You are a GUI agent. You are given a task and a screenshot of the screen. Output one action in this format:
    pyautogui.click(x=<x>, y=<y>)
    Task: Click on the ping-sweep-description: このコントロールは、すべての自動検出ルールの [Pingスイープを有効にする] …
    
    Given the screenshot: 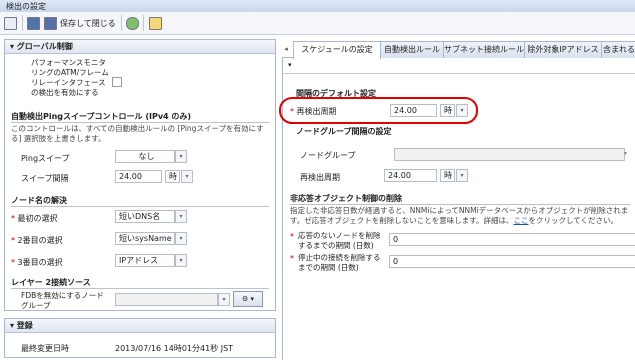 What is the action you would take?
    pyautogui.click(x=137, y=133)
    